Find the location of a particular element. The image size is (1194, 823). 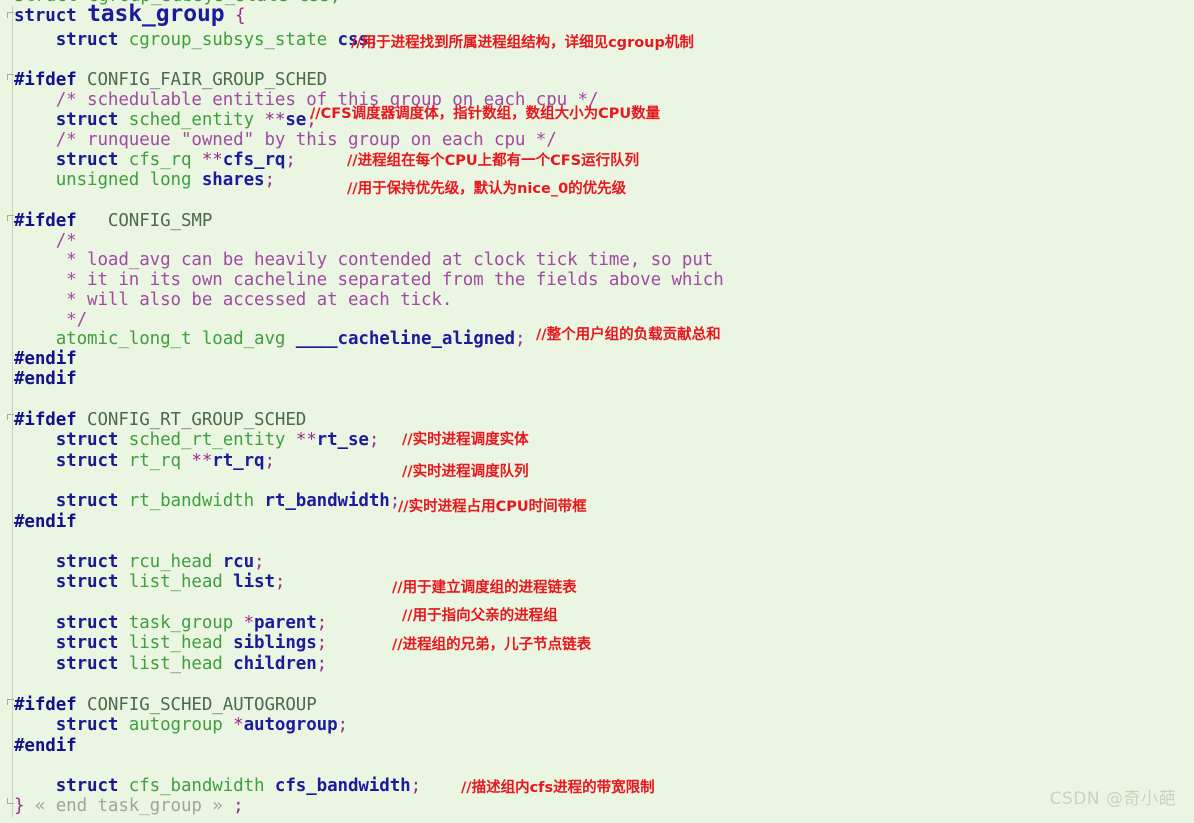

code-line: * will also be accessed at each tick. is located at coordinates (233, 300).